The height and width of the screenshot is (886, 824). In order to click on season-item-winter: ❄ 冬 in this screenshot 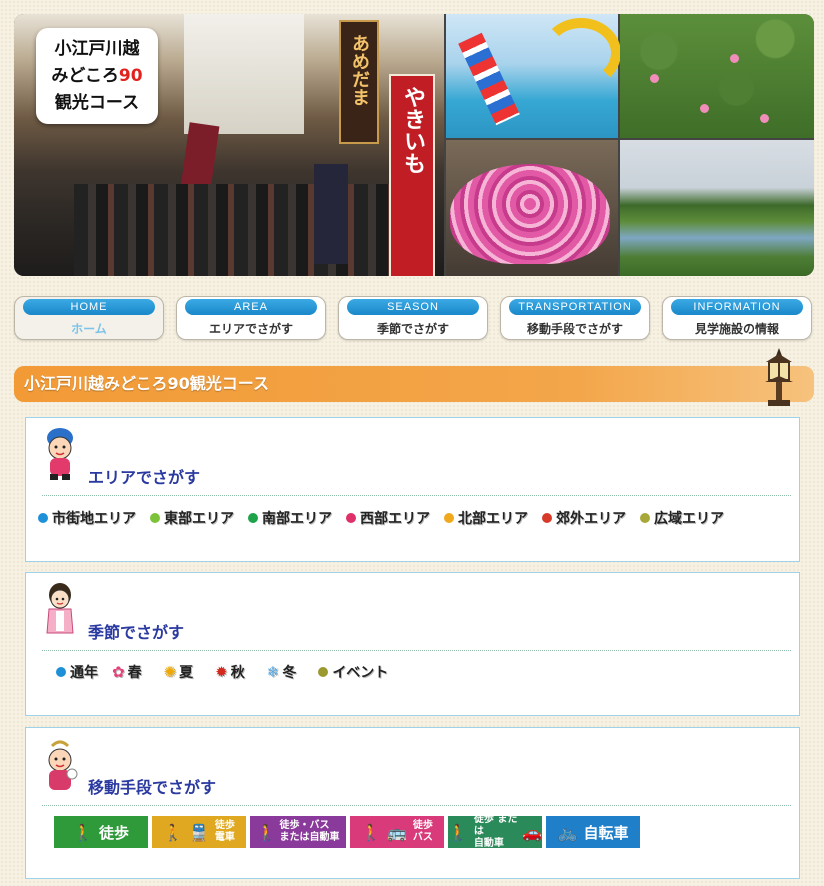, I will do `click(282, 672)`.